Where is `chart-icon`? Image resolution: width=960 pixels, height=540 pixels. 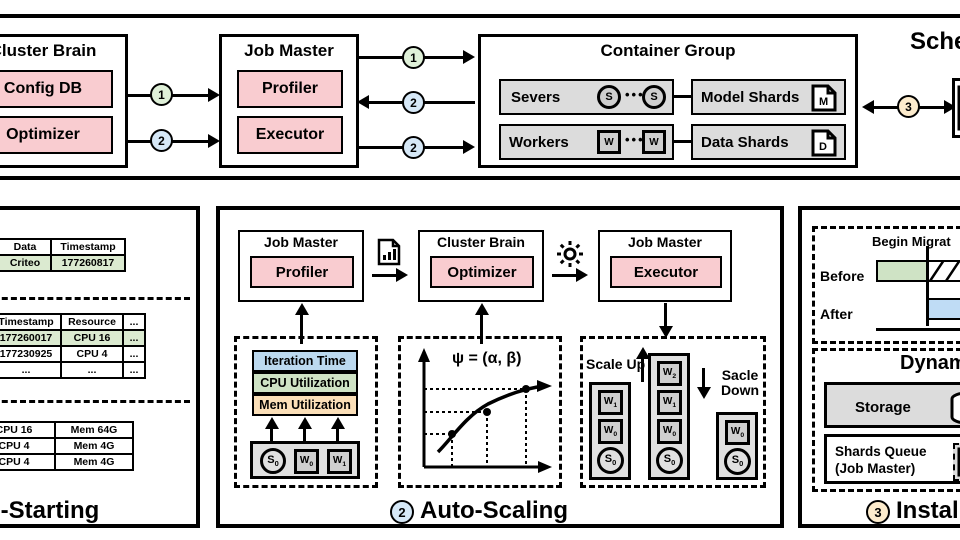
chart-icon is located at coordinates (389, 254).